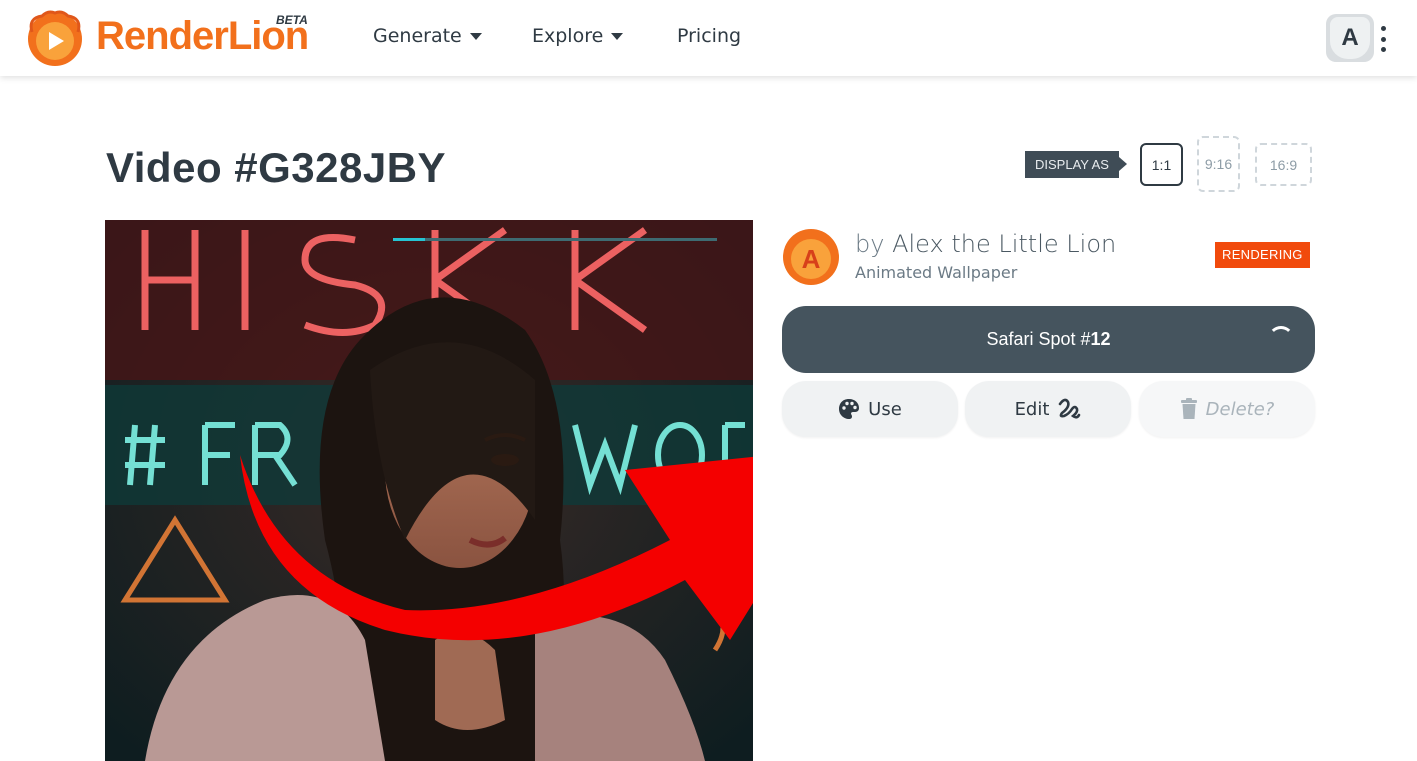 This screenshot has height=761, width=1417. I want to click on video-title-bar: Safari Spot #12, so click(1048, 339).